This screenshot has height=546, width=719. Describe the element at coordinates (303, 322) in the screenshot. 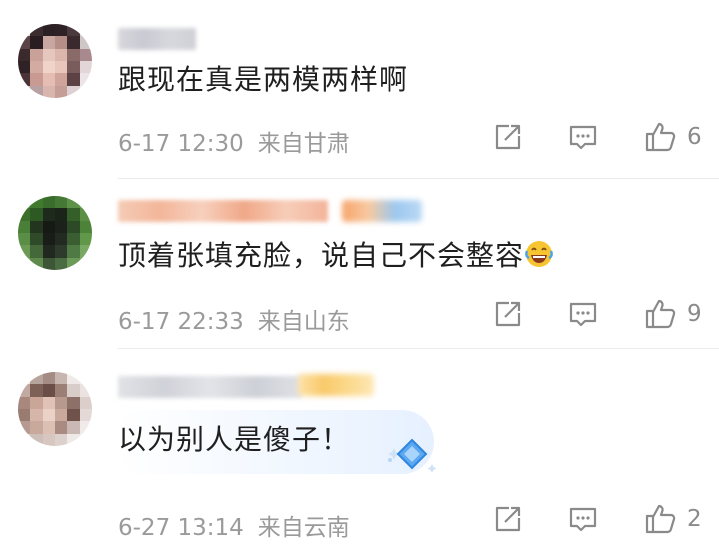

I see `comment-location: 来自山东` at that location.